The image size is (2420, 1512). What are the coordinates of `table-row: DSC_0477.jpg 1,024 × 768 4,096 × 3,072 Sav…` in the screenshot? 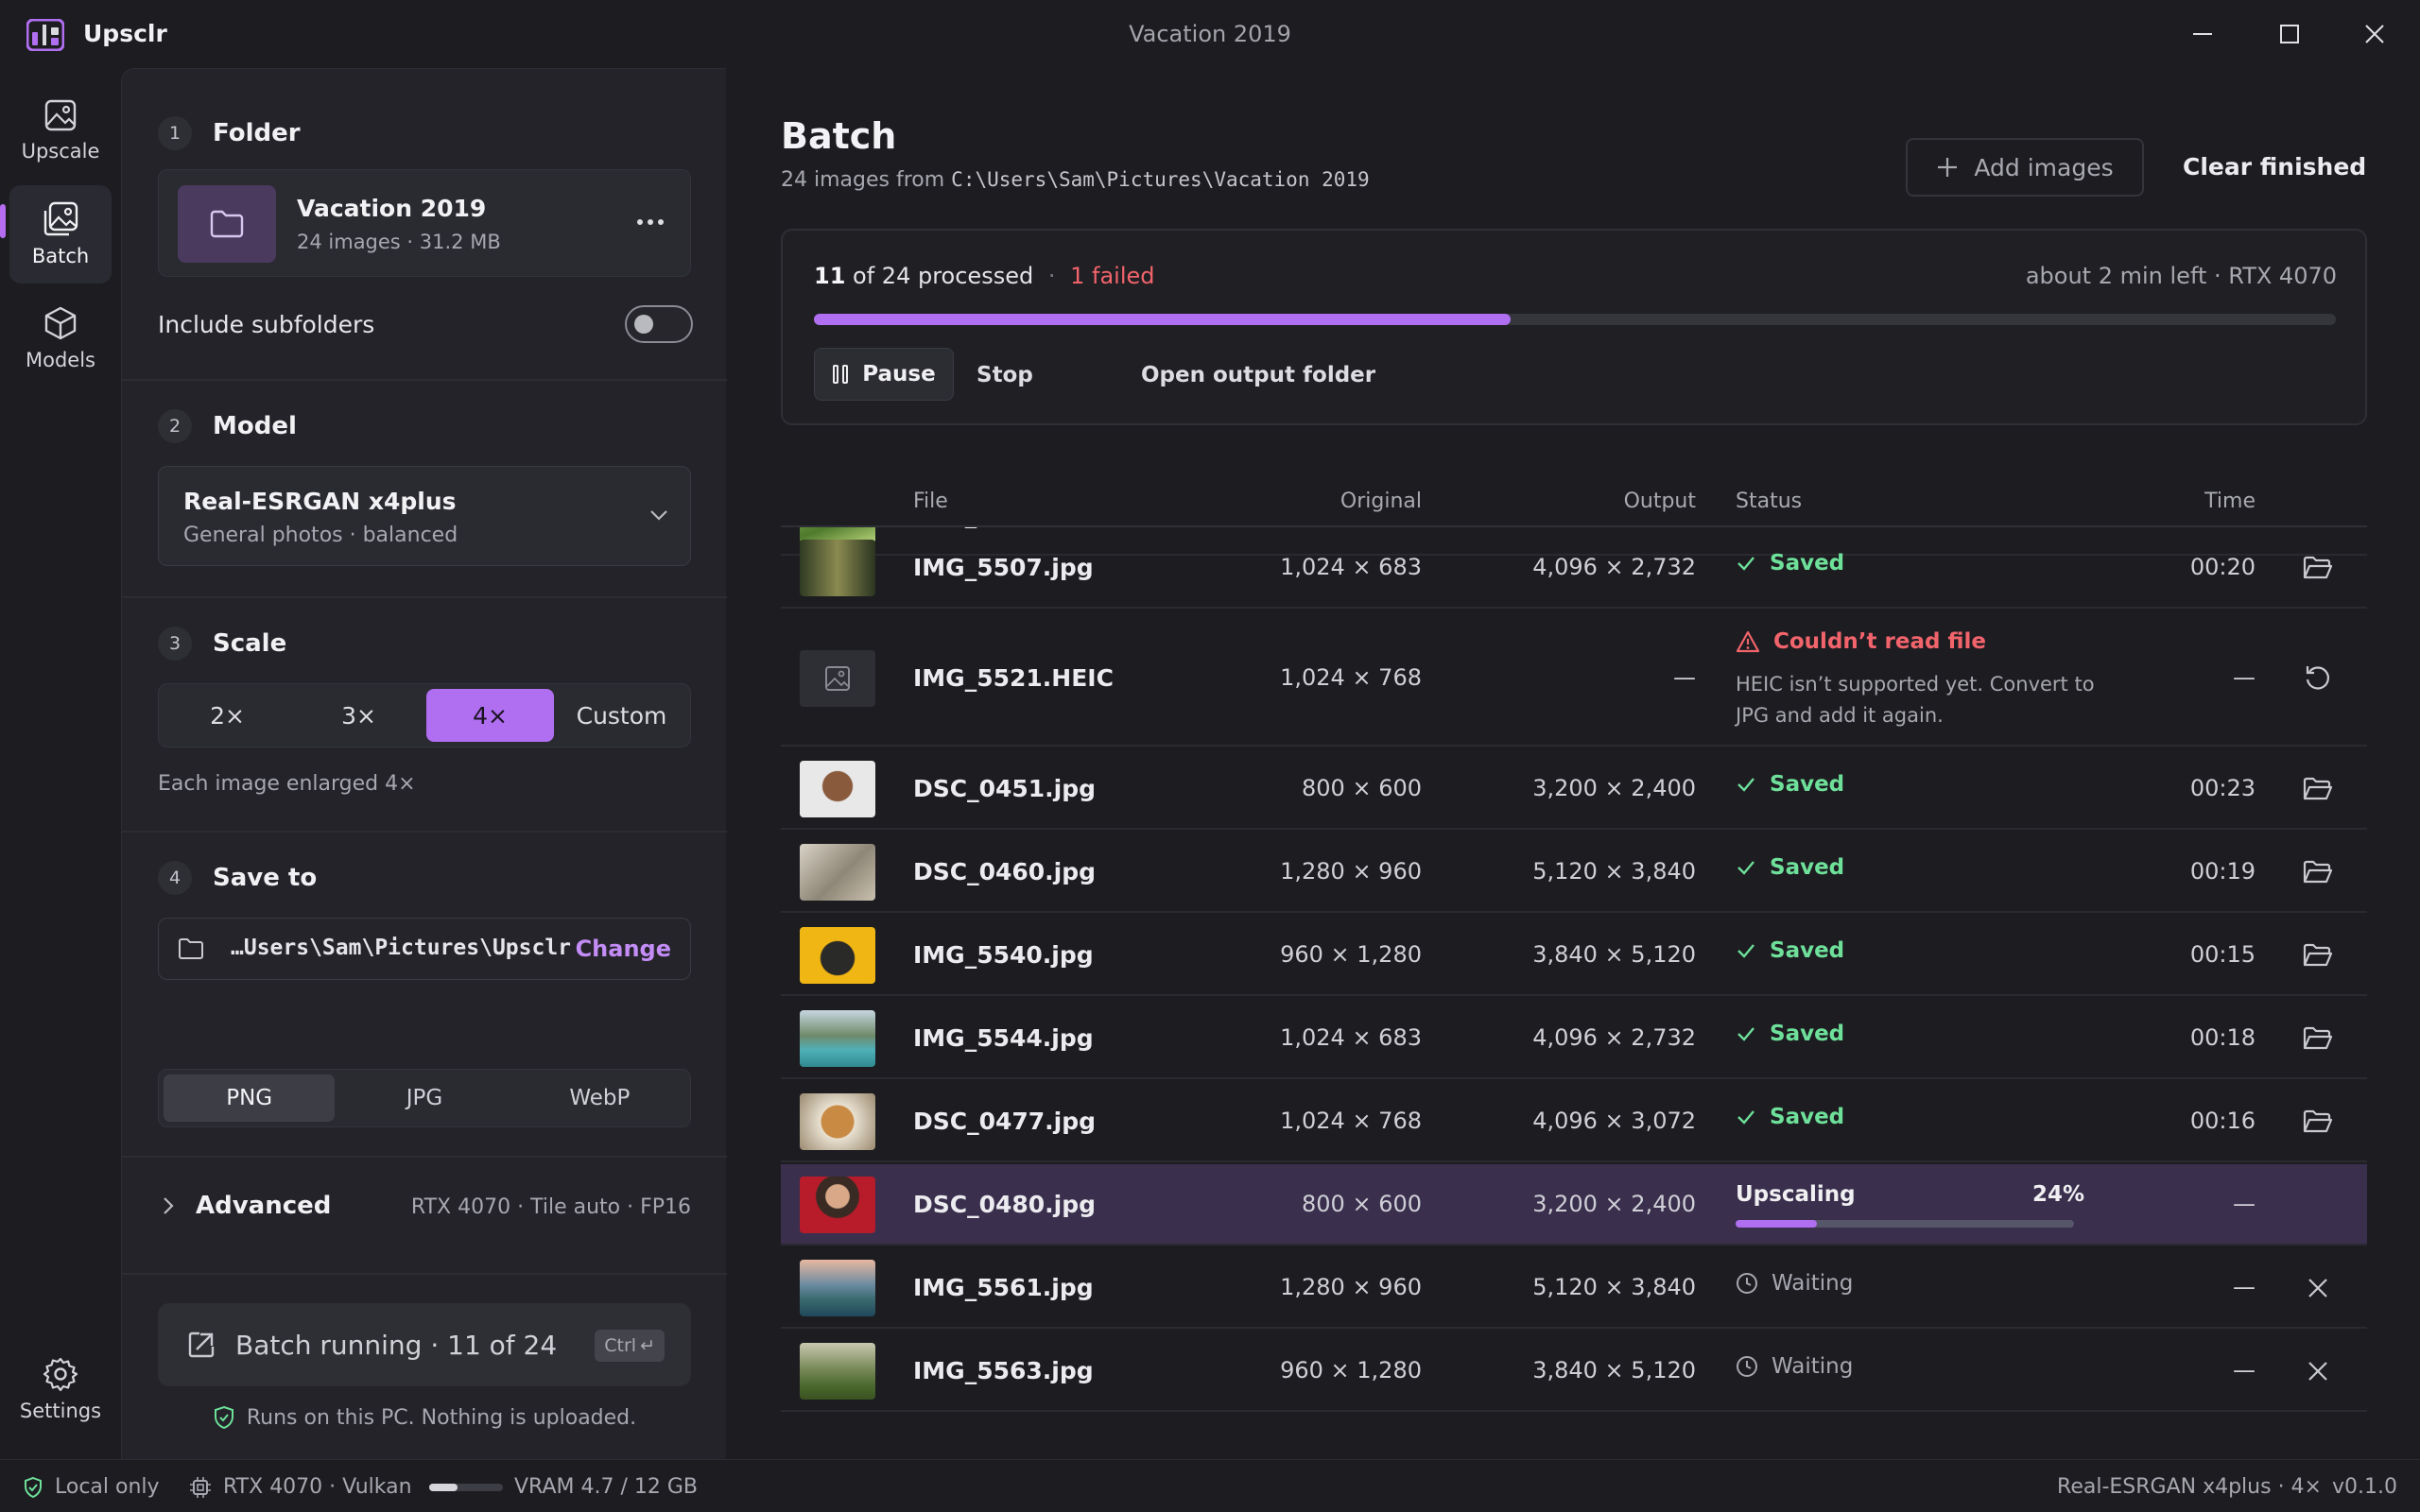 It's located at (1574, 1121).